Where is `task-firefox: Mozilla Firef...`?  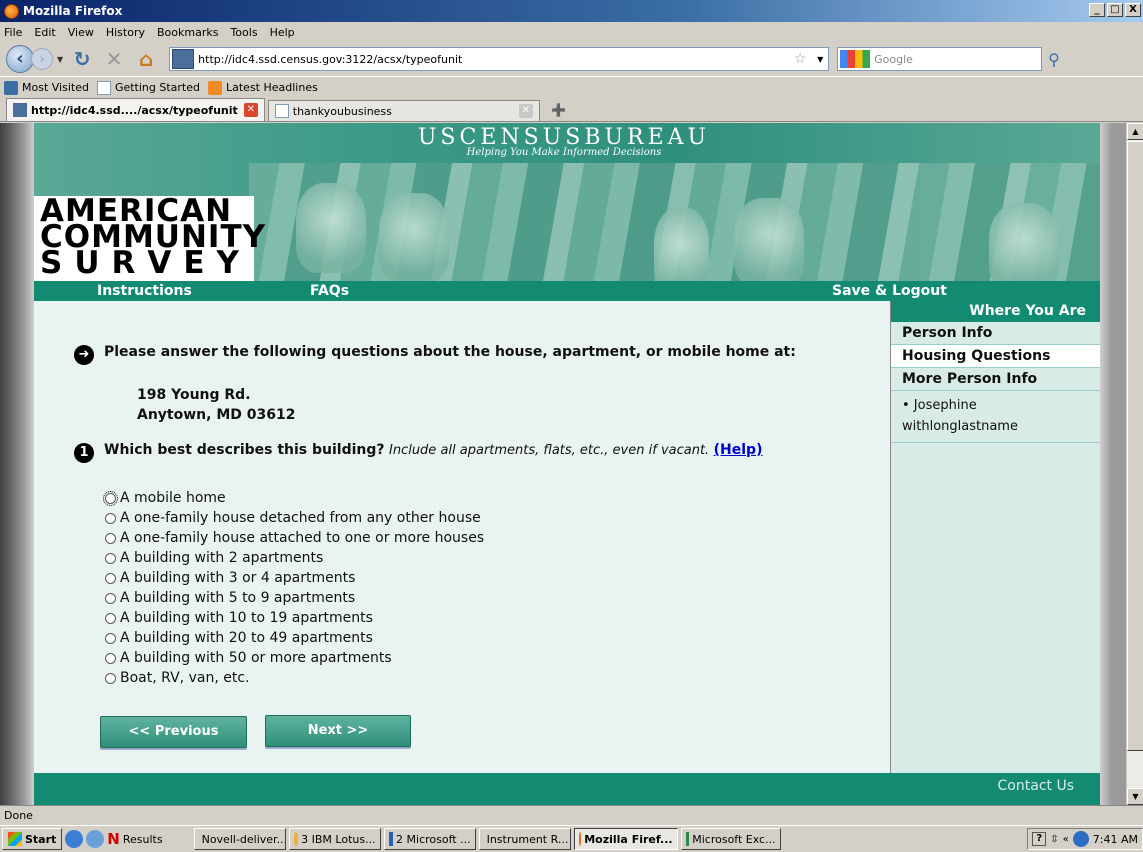 task-firefox: Mozilla Firef... is located at coordinates (625, 839).